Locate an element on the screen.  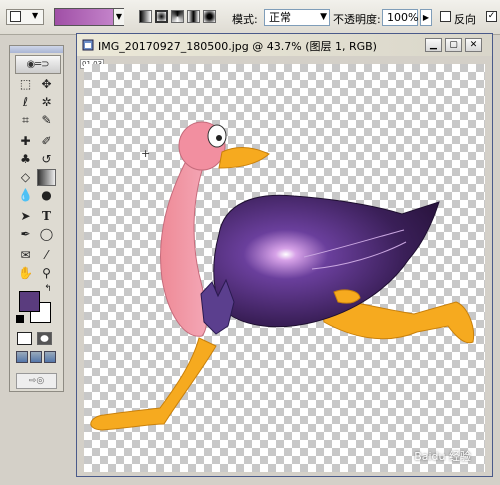
path-selection-tool-icon: ➤ is located at coordinates (25, 216).